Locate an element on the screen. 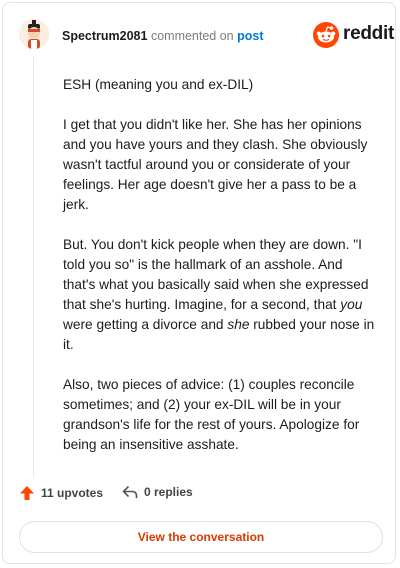 Image resolution: width=400 pixels, height=568 pixels. username: Spectrum2081 is located at coordinates (104, 36).